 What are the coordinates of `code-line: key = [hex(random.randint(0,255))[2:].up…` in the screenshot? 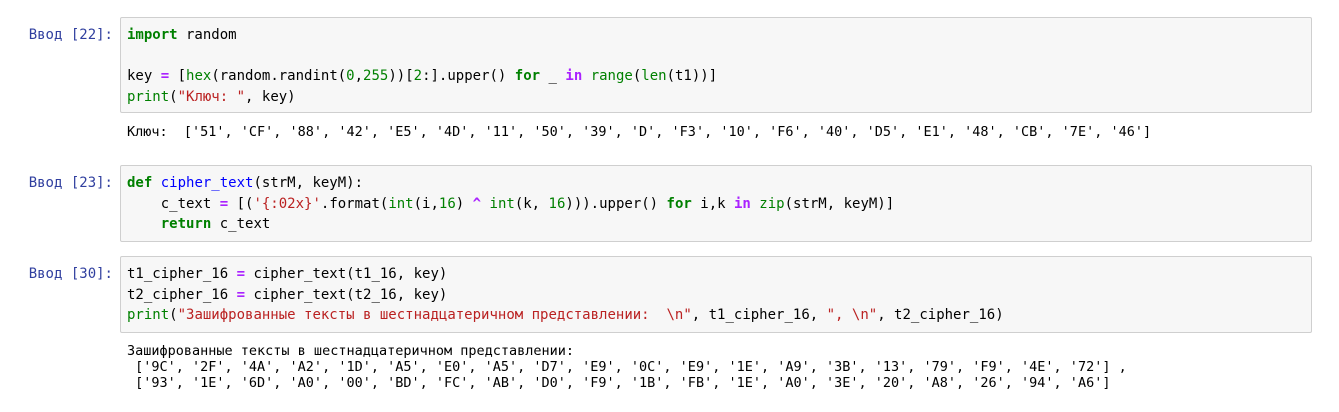 It's located at (422, 76).